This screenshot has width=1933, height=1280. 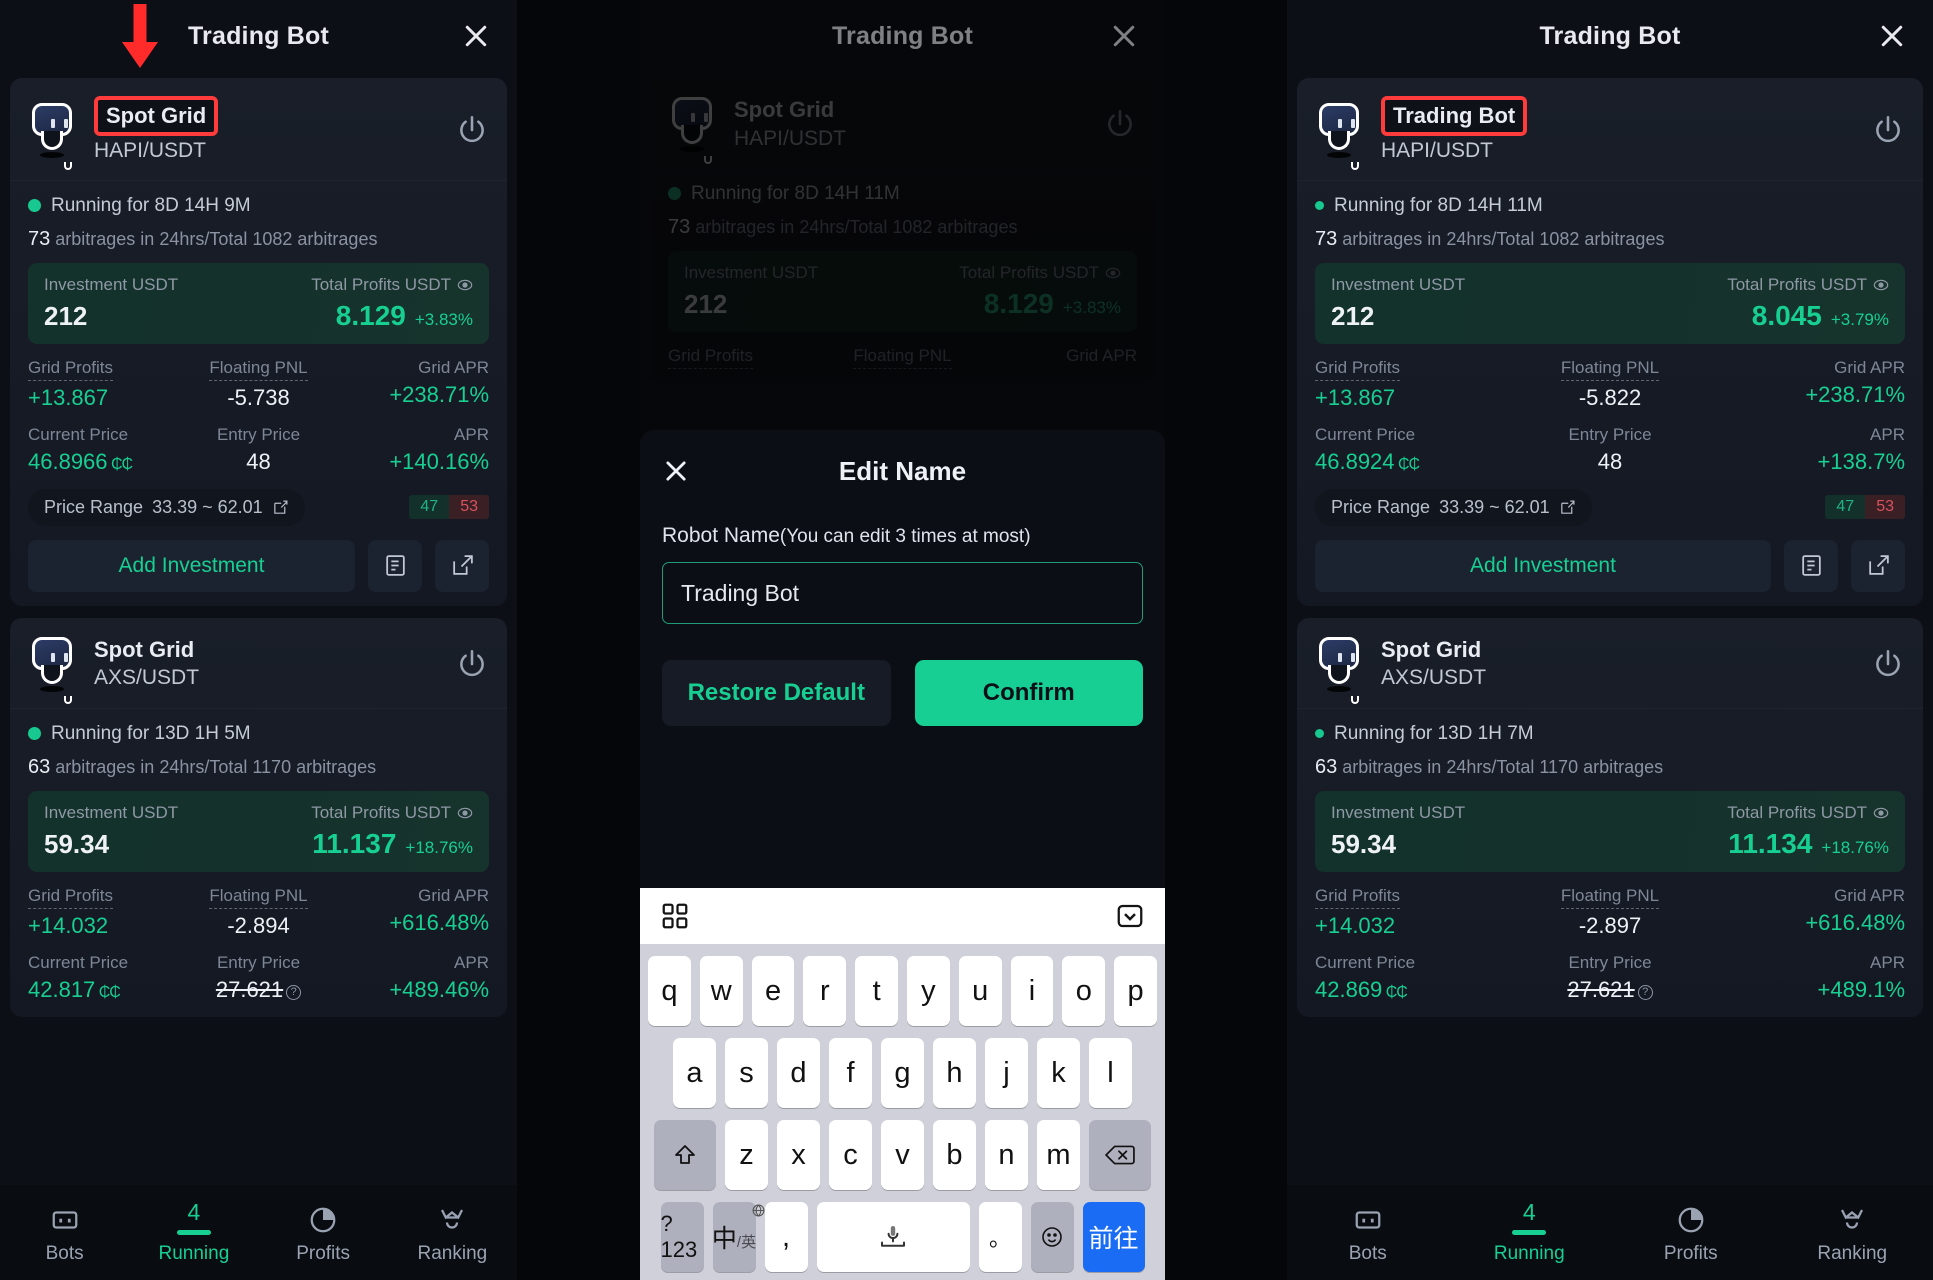 I want to click on key-h: h, so click(x=954, y=1073).